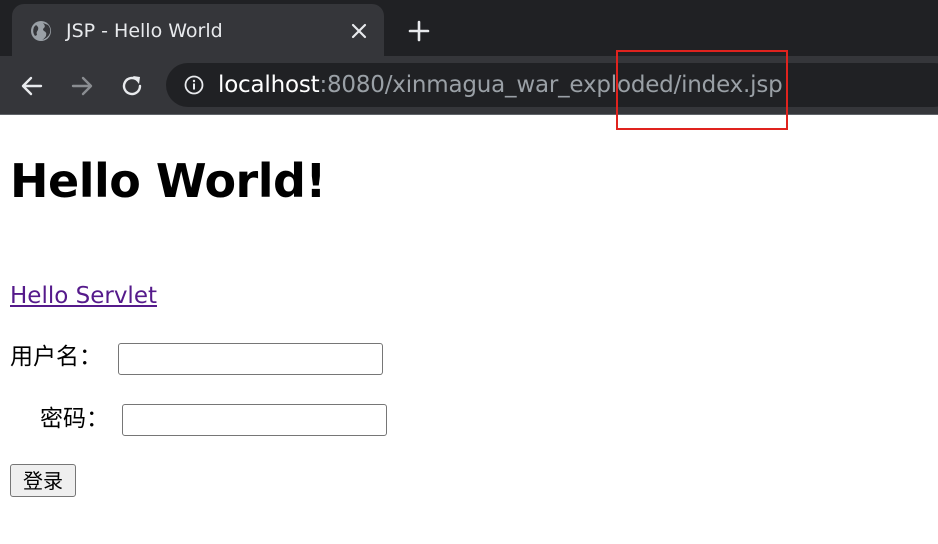 This screenshot has height=544, width=938. Describe the element at coordinates (469, 28) in the screenshot. I see `tab-strip: JSP - Hello World` at that location.